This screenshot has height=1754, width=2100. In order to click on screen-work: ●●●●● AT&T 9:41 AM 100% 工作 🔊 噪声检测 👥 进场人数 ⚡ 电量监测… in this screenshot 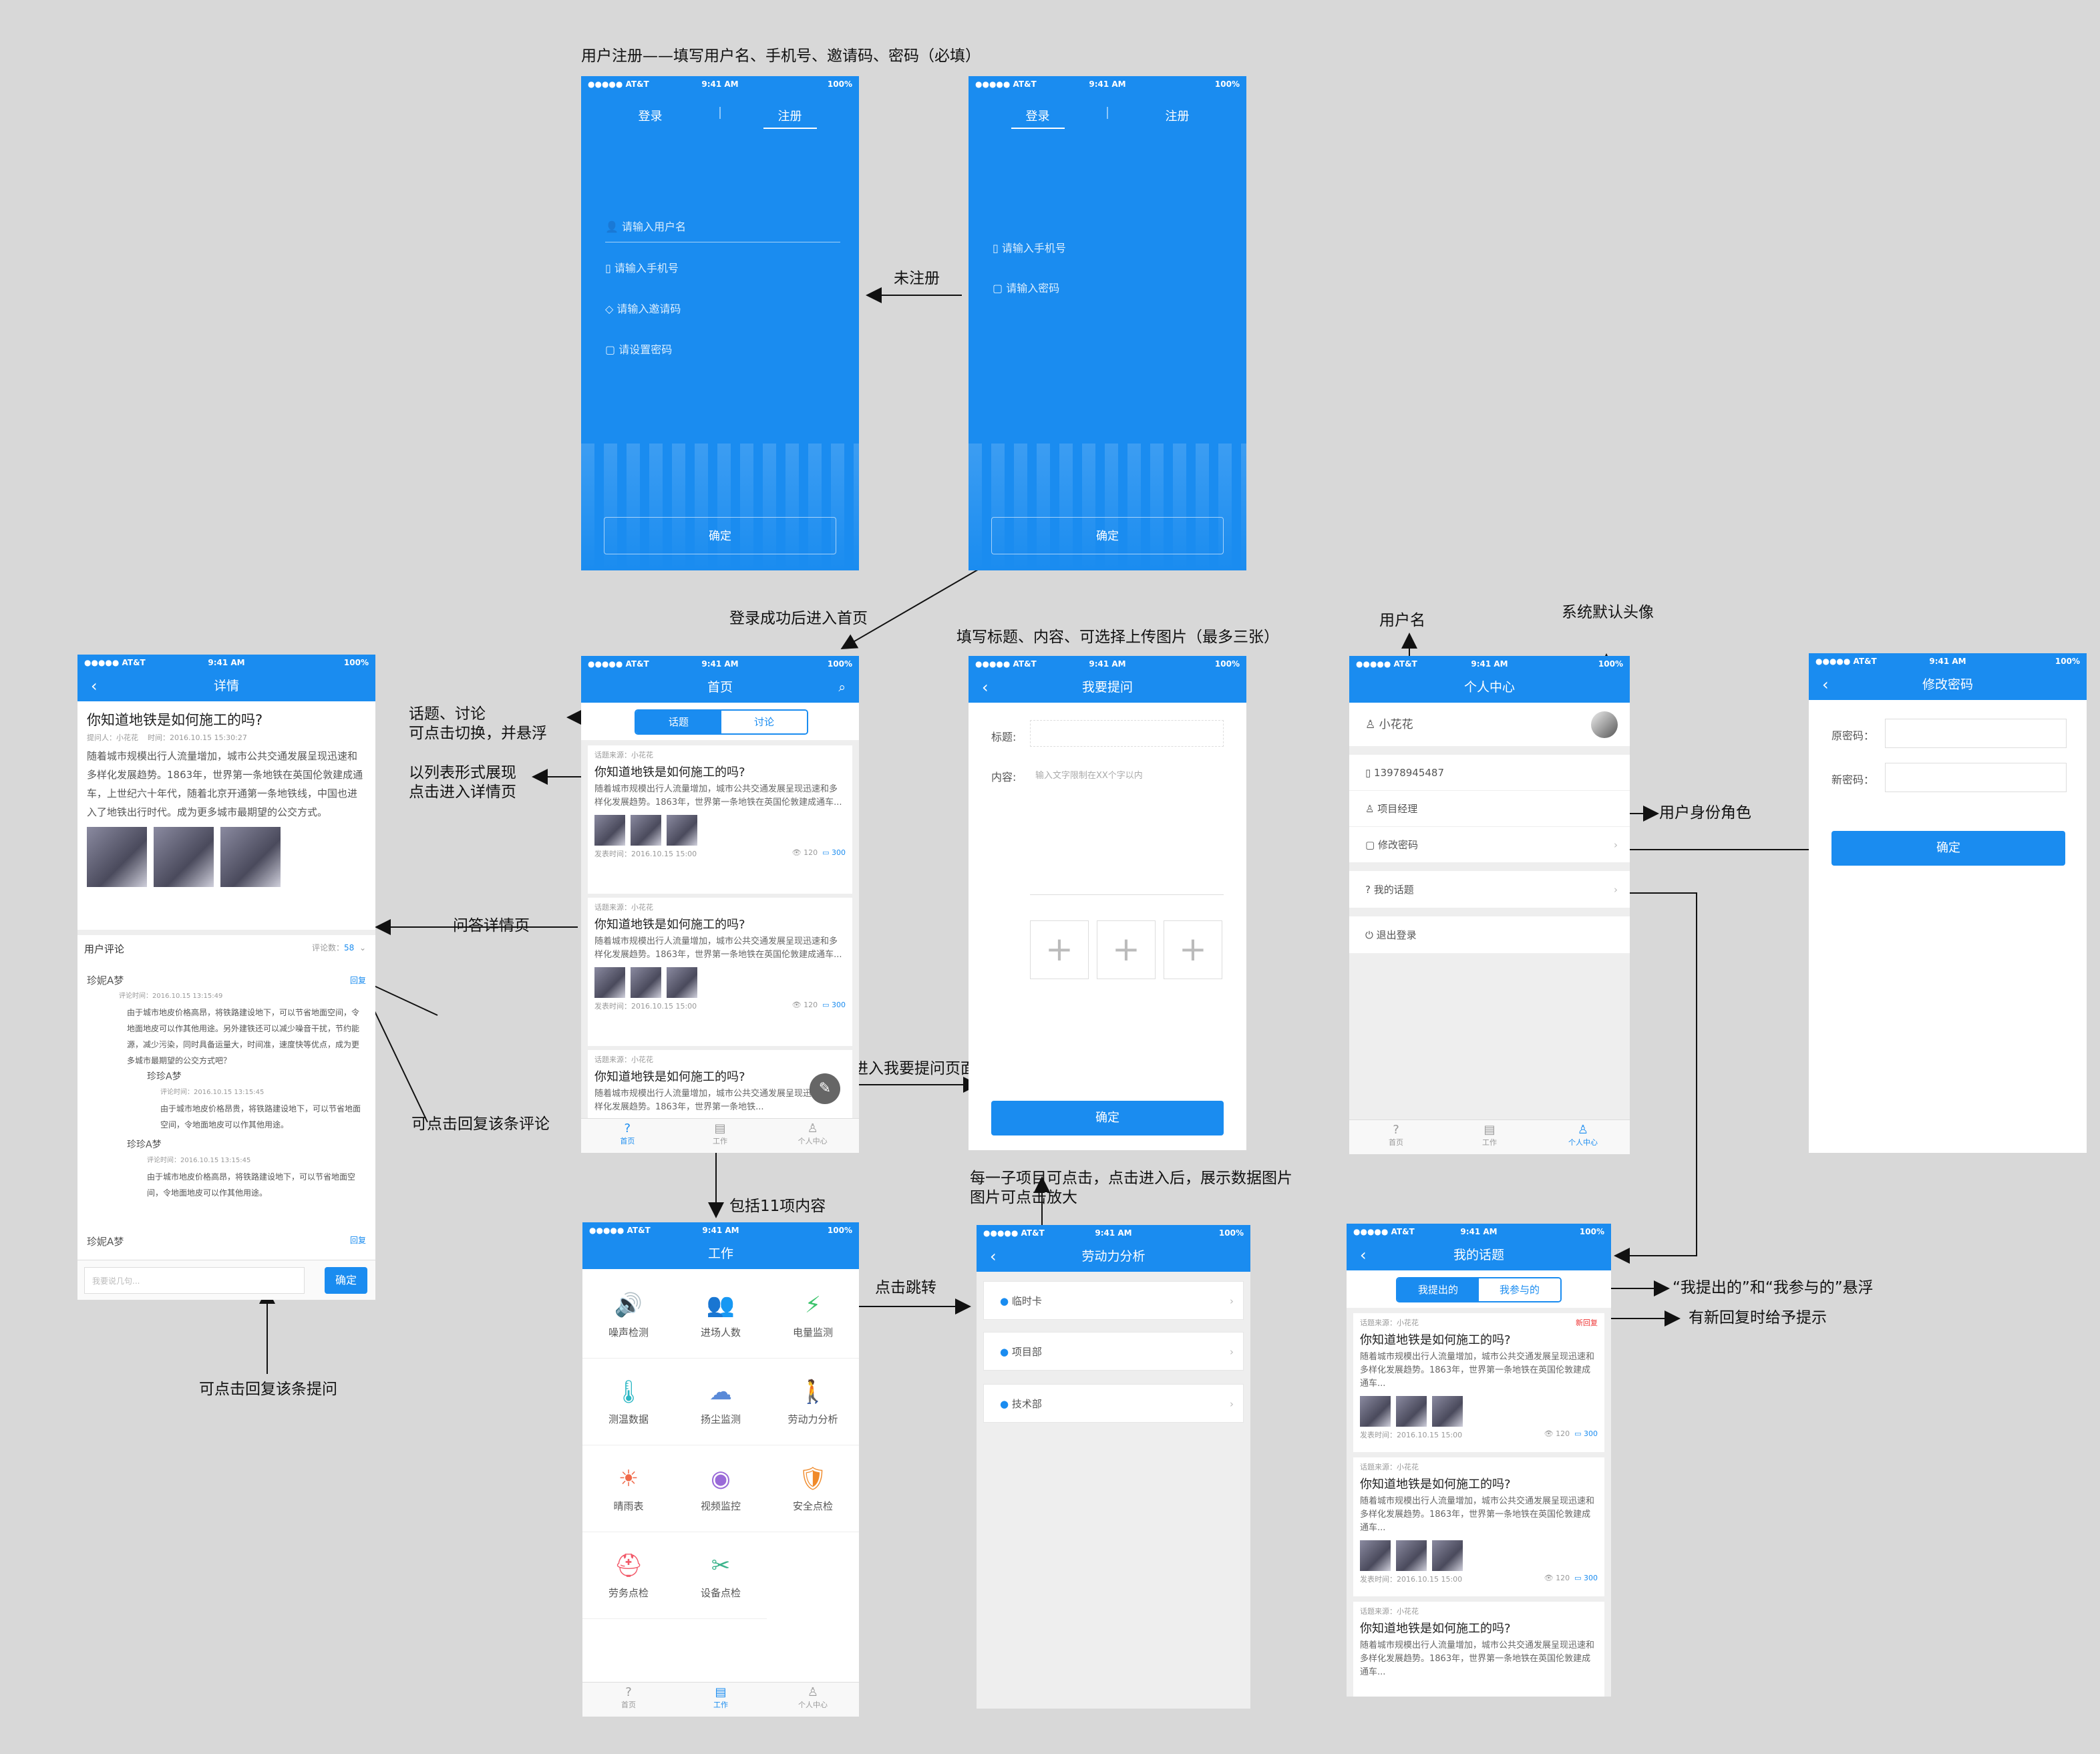, I will do `click(720, 1469)`.